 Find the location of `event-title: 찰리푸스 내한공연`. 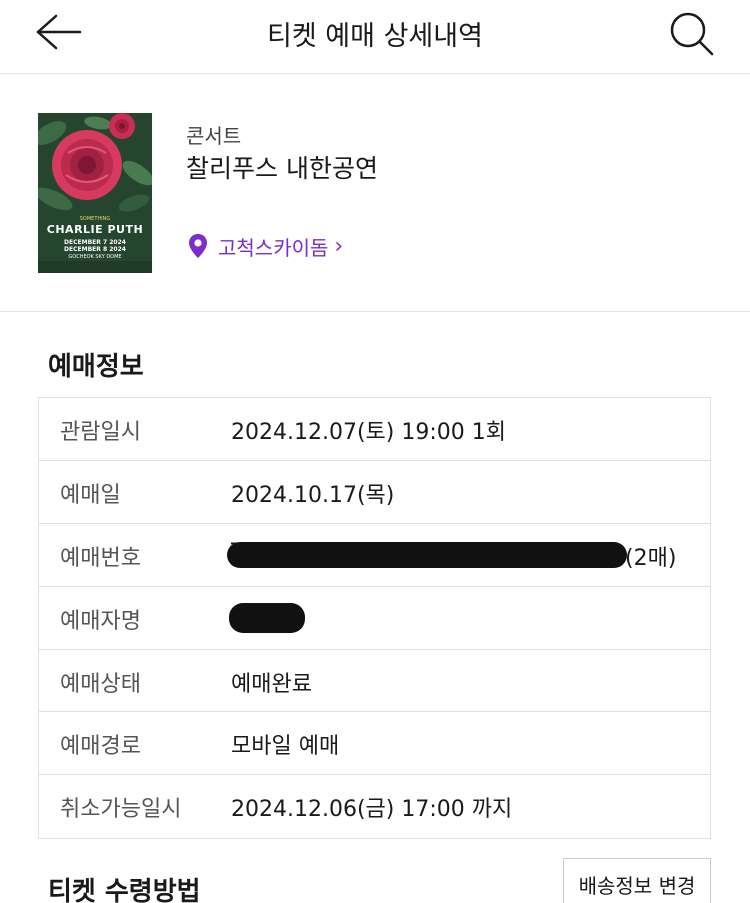

event-title: 찰리푸스 내한공연 is located at coordinates (282, 168).